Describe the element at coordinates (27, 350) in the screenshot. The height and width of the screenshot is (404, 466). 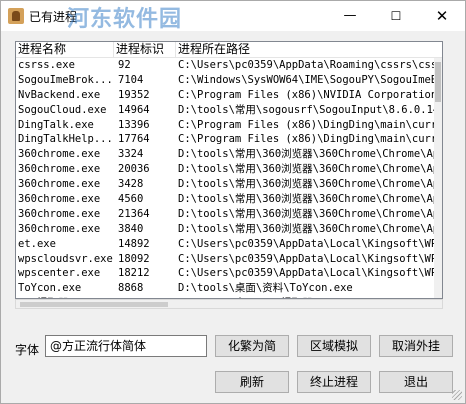
I see `font-label: 字体` at that location.